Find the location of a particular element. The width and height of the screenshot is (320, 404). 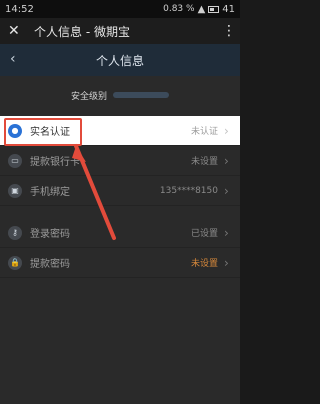

row-label: 登录密码 is located at coordinates (50, 234).